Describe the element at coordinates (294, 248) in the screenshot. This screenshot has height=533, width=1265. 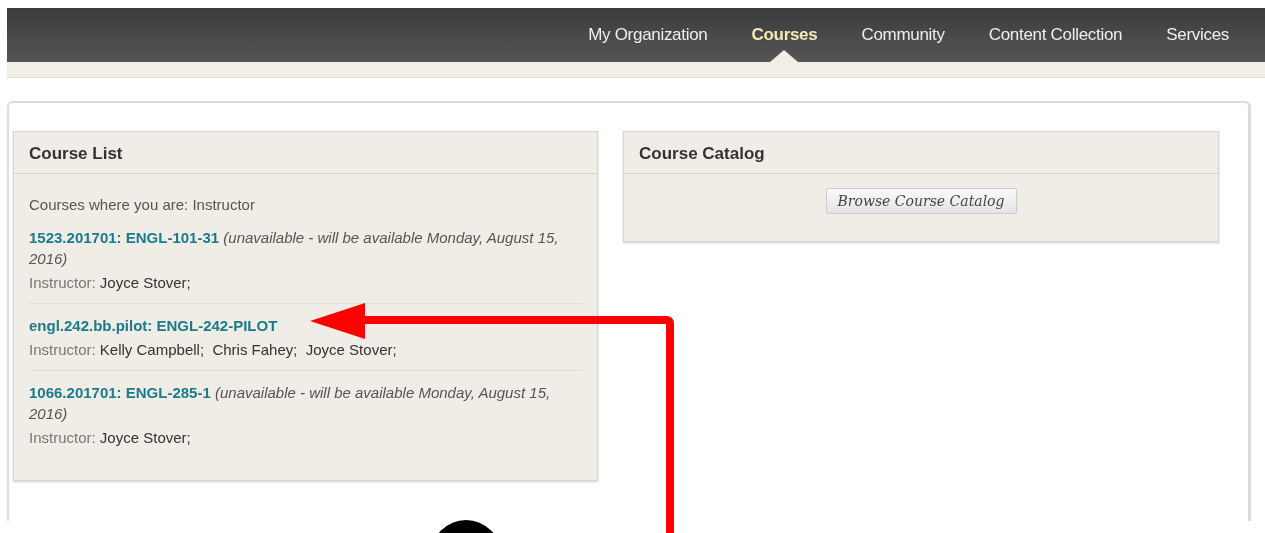
I see `course-entry-text: 1523.201701: ENGL-101-31 (unavailable - will be available Monday, August 15, 2016)` at that location.